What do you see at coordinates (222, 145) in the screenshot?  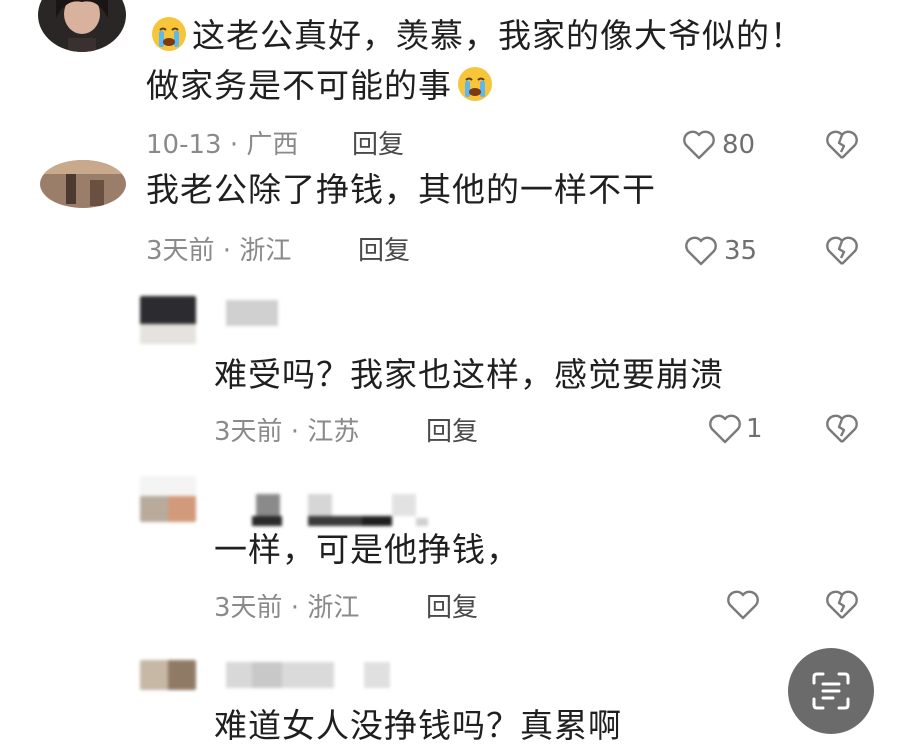 I see `comment-meta: 10-13 · 广西` at bounding box center [222, 145].